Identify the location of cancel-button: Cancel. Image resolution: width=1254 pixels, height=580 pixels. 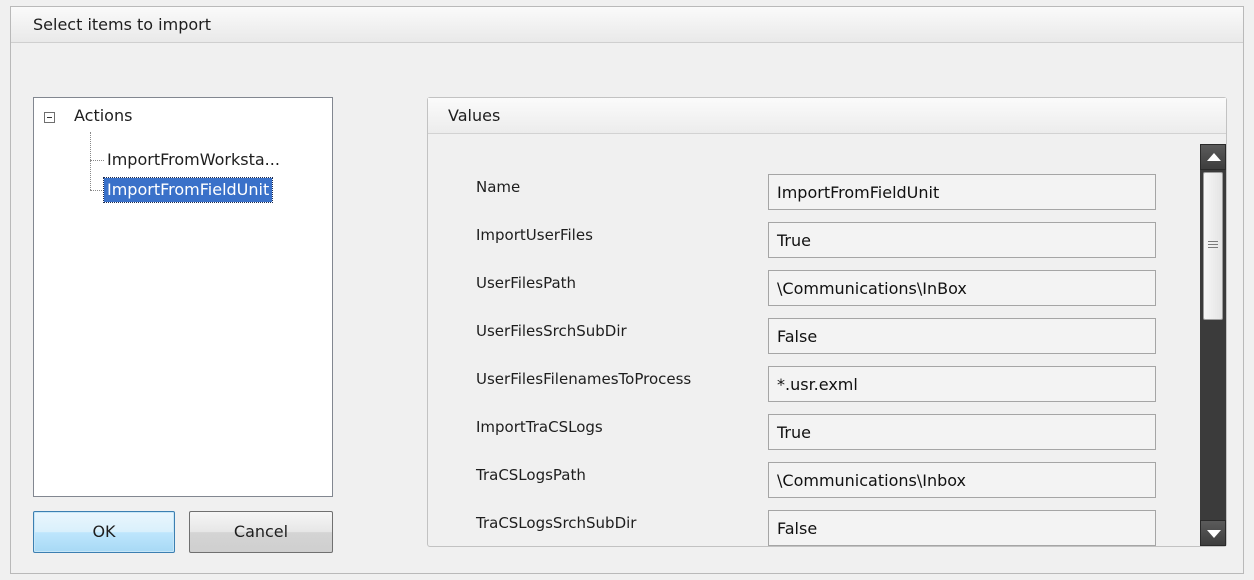
(261, 532).